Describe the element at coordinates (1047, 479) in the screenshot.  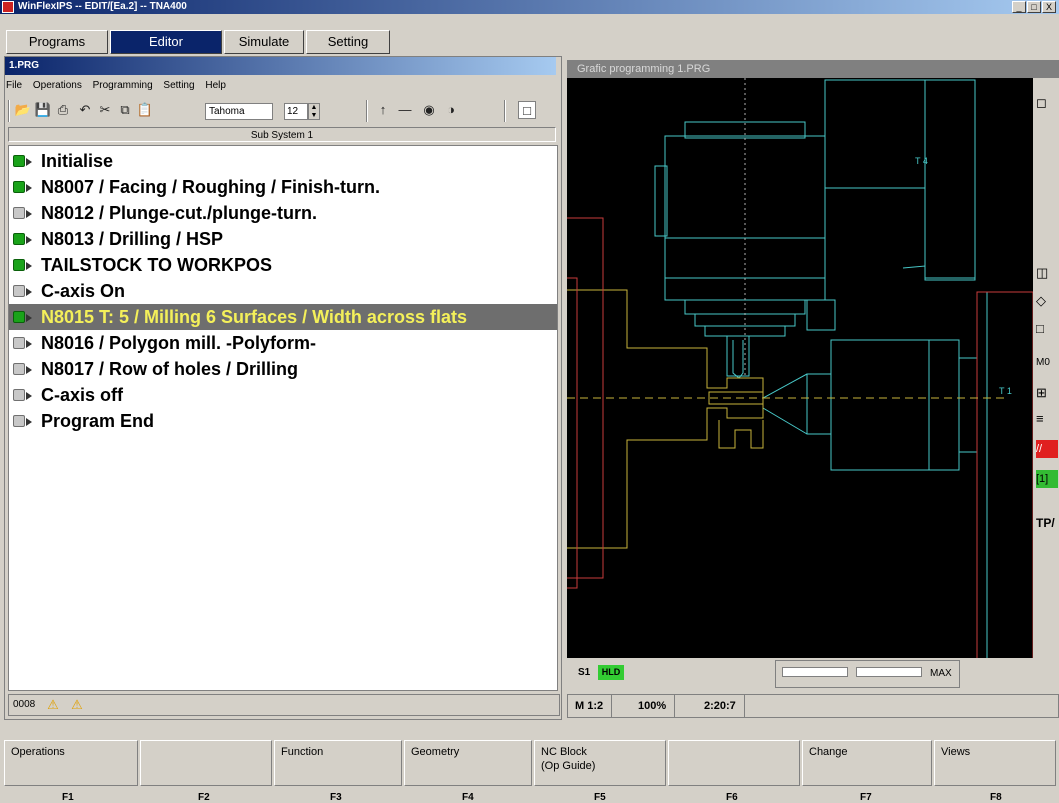
I see `step-one-icon: [1]` at that location.